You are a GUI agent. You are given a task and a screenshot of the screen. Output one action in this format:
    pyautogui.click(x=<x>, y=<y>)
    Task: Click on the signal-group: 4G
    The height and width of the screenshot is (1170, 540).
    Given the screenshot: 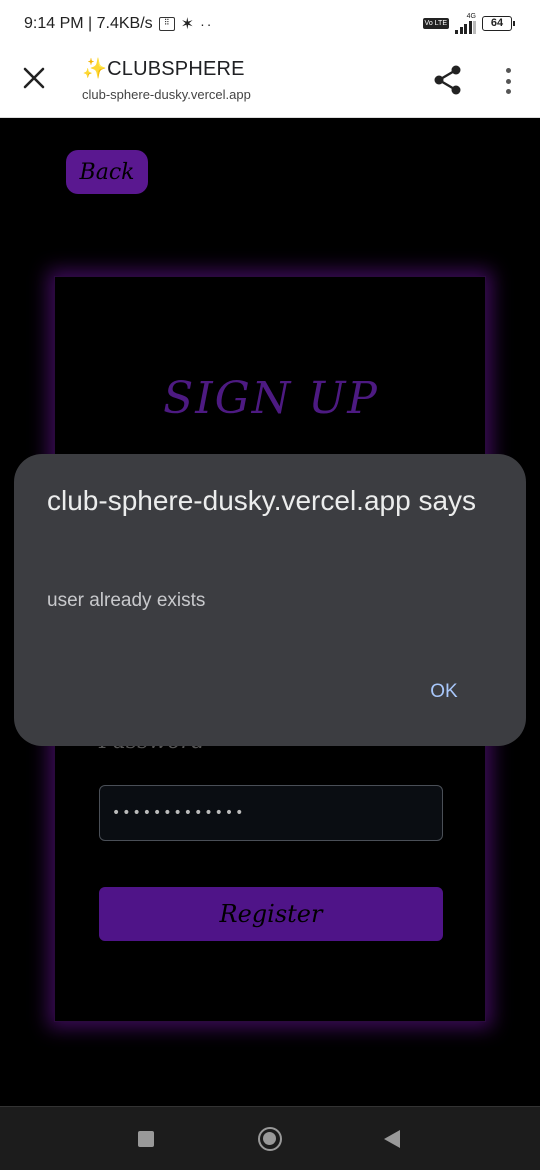 What is the action you would take?
    pyautogui.click(x=465, y=23)
    